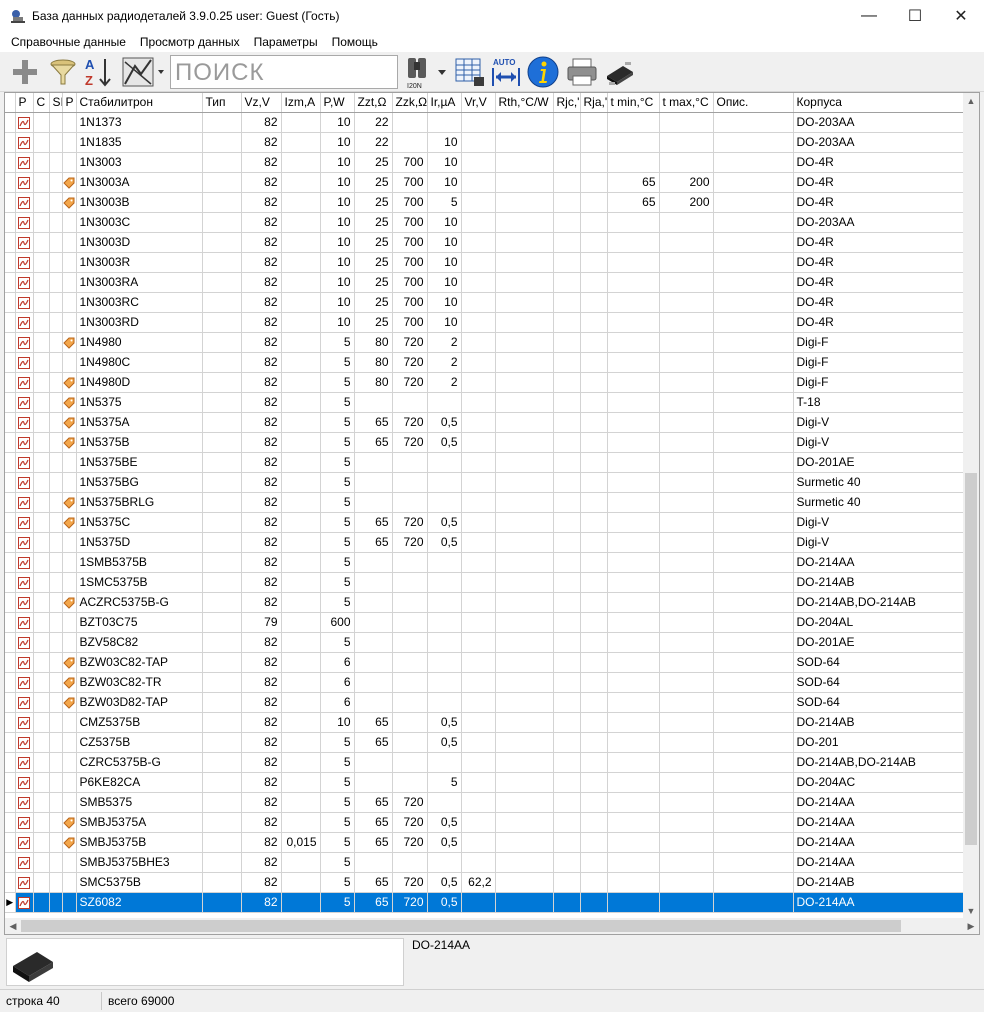 The image size is (984, 1012). I want to click on table-row: 1N5375BG 82 5 Surmetic 40, so click(485, 482).